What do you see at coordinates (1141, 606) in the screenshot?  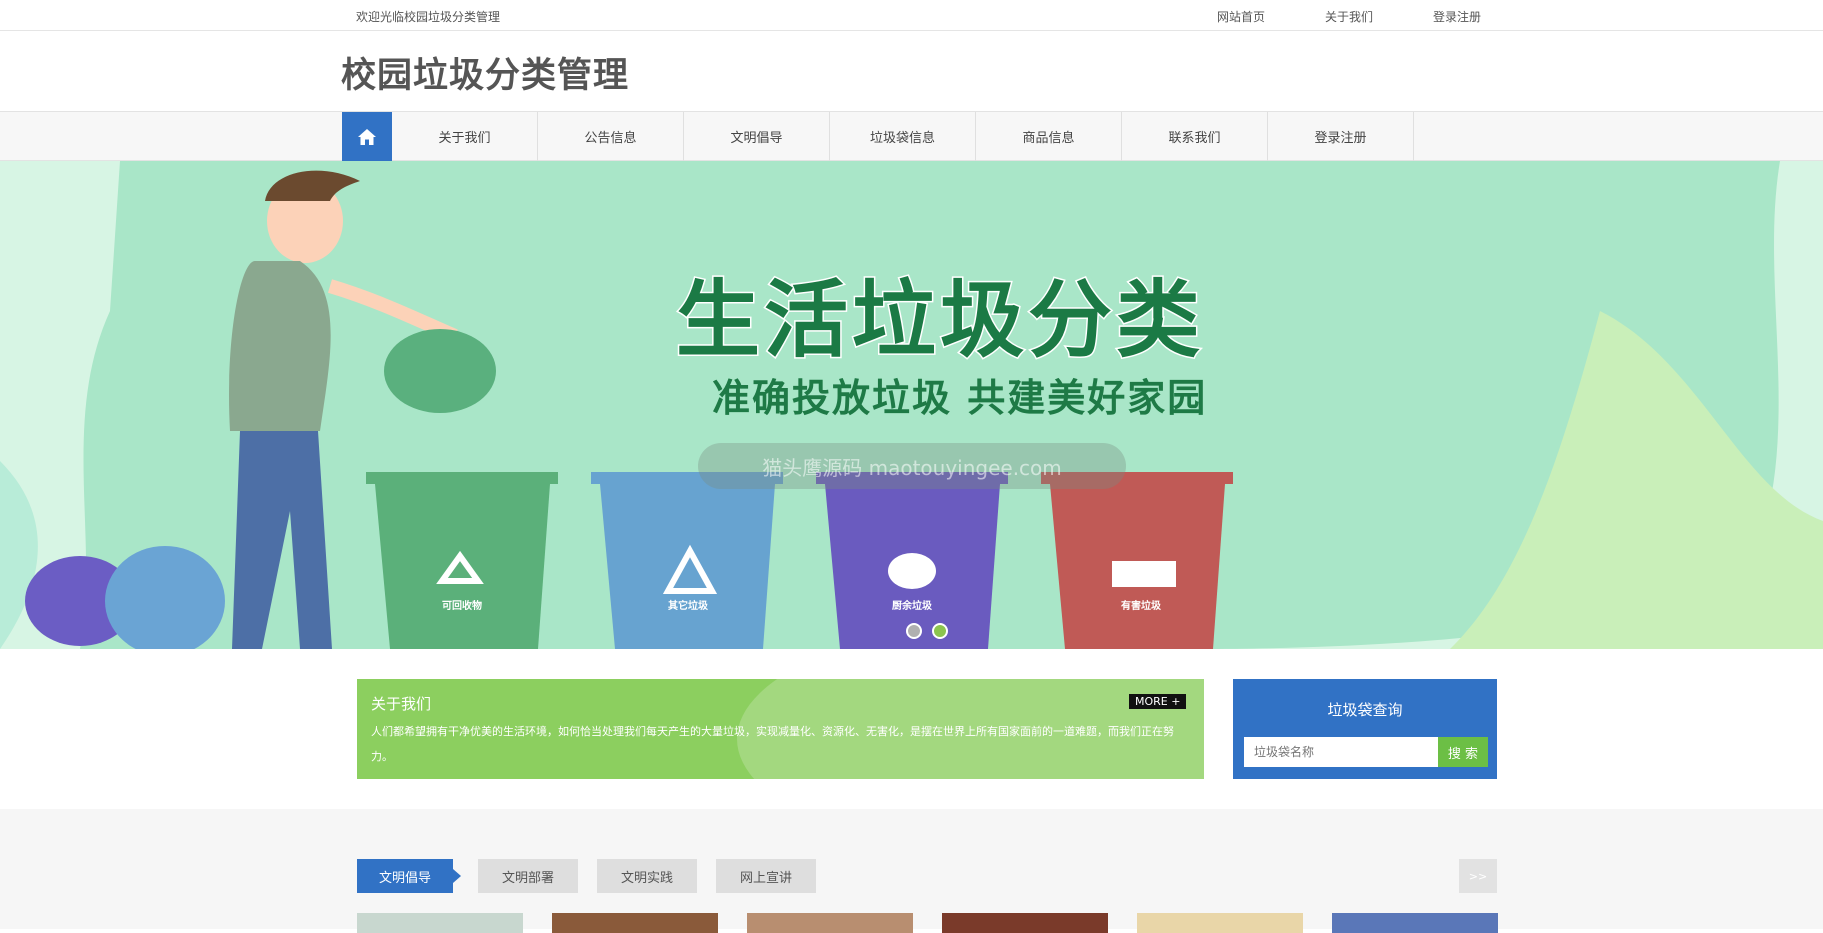 I see `bin-label-hazardous: 有害垃圾` at bounding box center [1141, 606].